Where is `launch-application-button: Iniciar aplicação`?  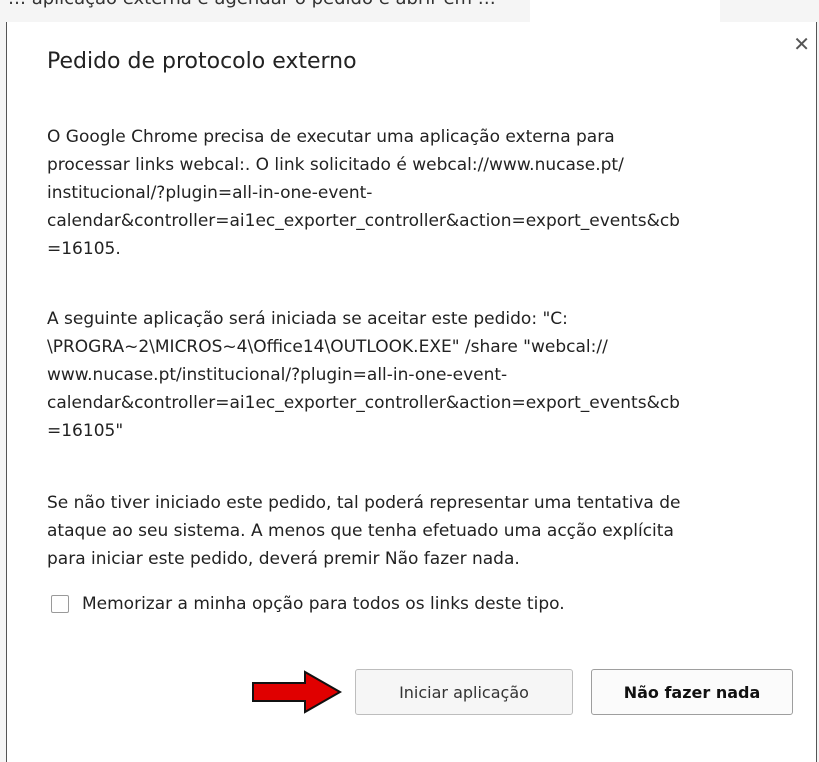
launch-application-button: Iniciar aplicação is located at coordinates (464, 692).